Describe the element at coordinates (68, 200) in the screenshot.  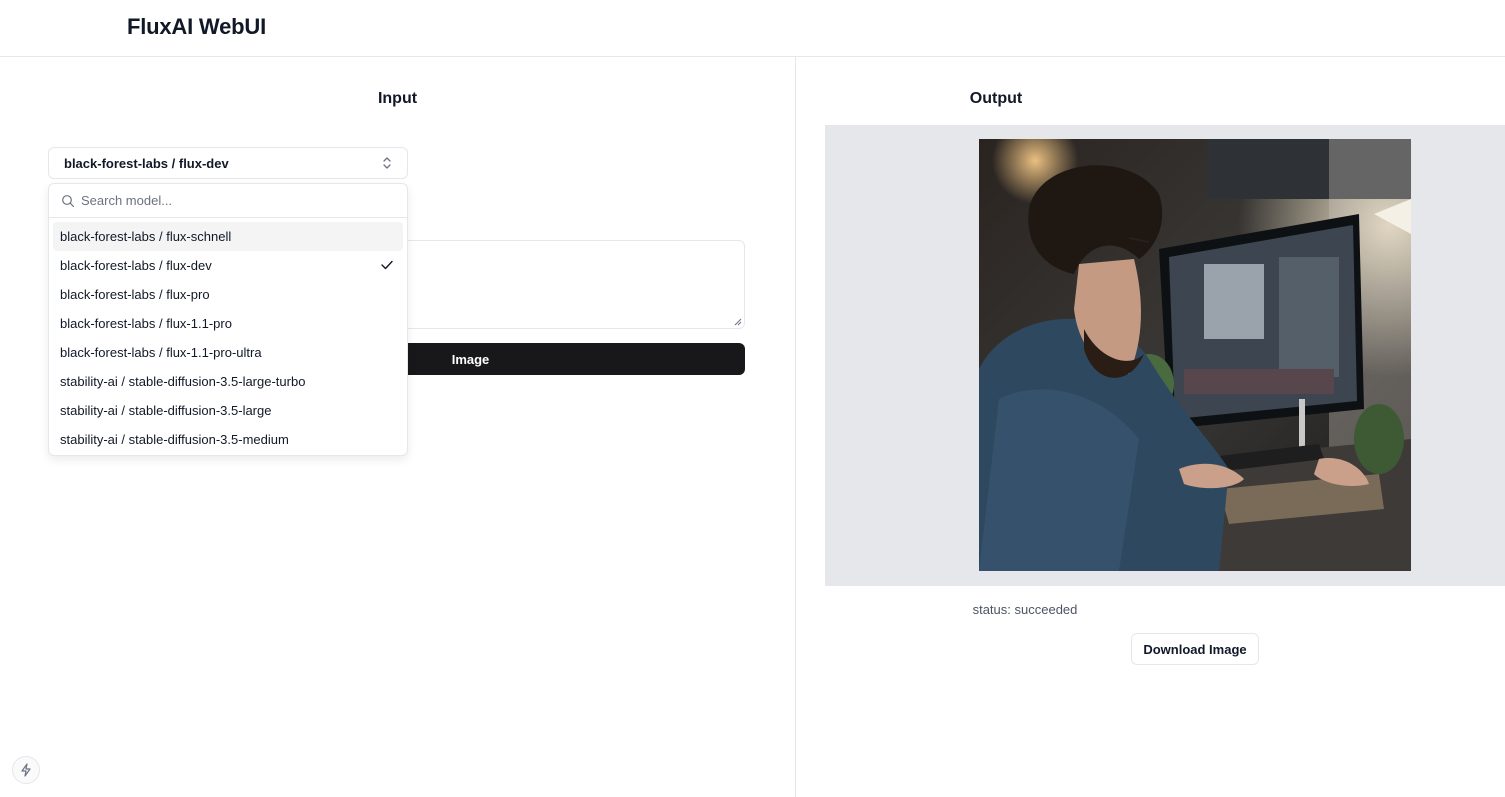
I see `search-icon` at that location.